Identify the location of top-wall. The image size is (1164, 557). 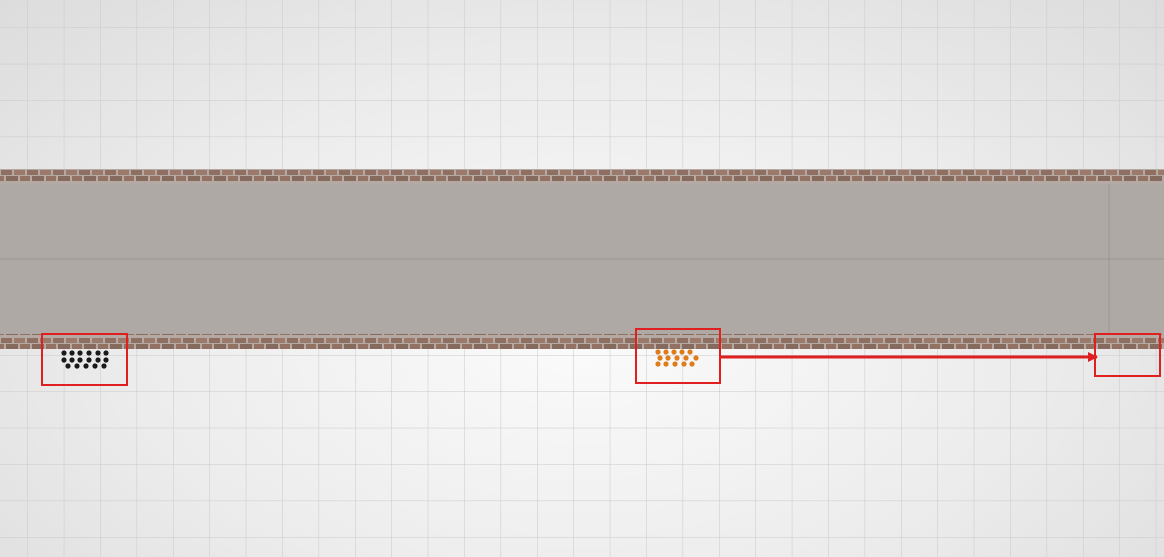
(582, 176).